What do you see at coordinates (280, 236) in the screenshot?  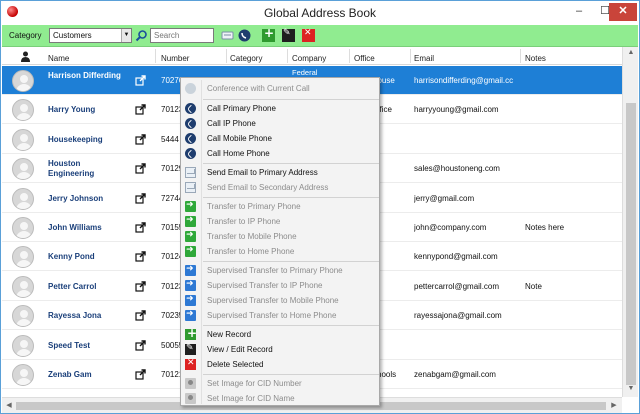 I see `menu-transfer-mobile: Transfer to Mobile Phone` at bounding box center [280, 236].